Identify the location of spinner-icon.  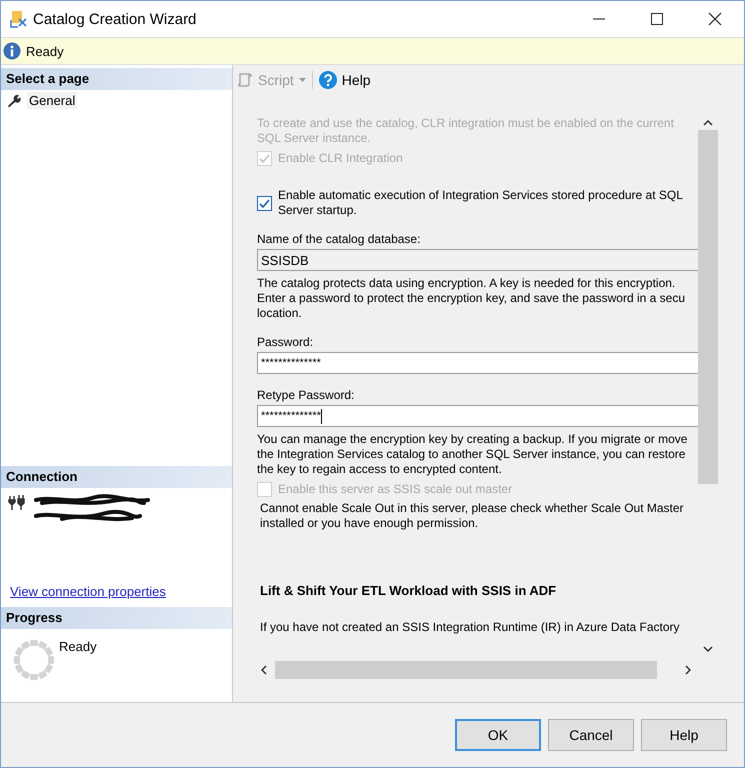
(34, 660).